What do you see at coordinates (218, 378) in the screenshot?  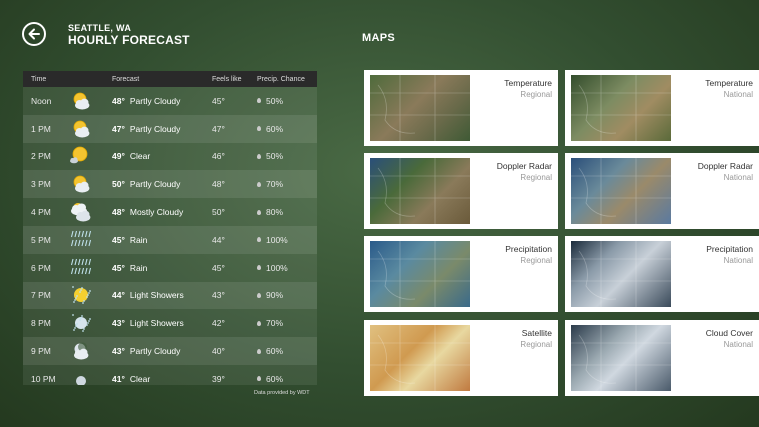 I see `feels-like: 39°` at bounding box center [218, 378].